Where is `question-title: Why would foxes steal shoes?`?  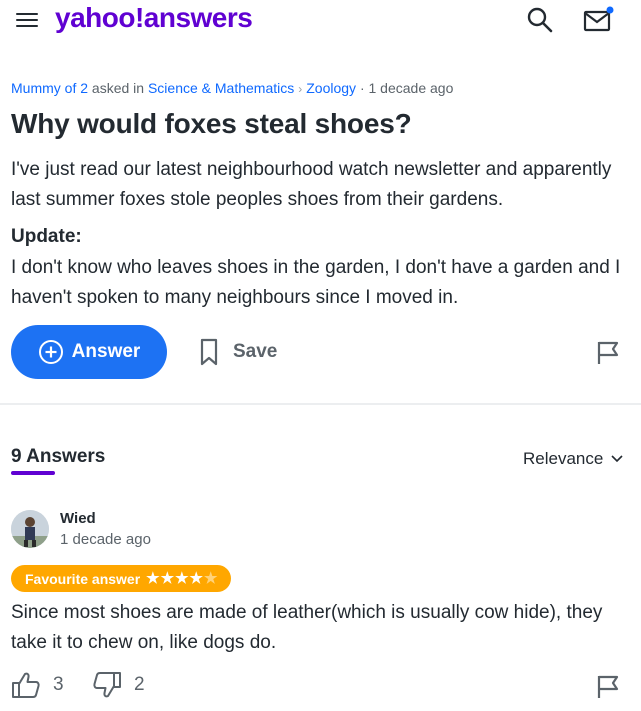 question-title: Why would foxes steal shoes? is located at coordinates (211, 123).